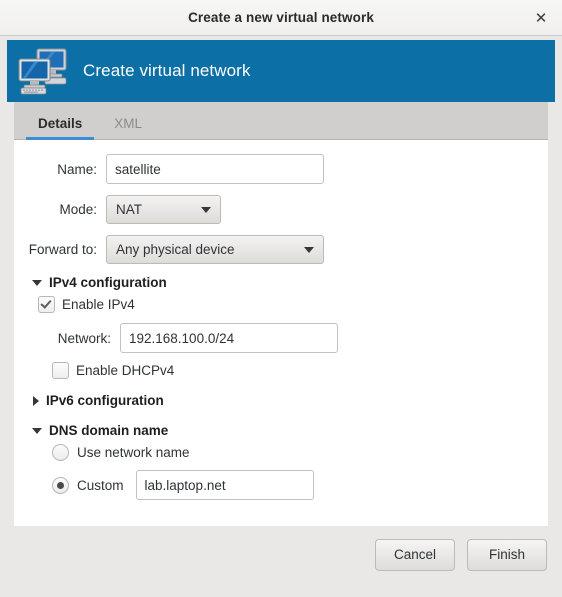 The height and width of the screenshot is (597, 562). What do you see at coordinates (100, 485) in the screenshot?
I see `custom-label: Custom` at bounding box center [100, 485].